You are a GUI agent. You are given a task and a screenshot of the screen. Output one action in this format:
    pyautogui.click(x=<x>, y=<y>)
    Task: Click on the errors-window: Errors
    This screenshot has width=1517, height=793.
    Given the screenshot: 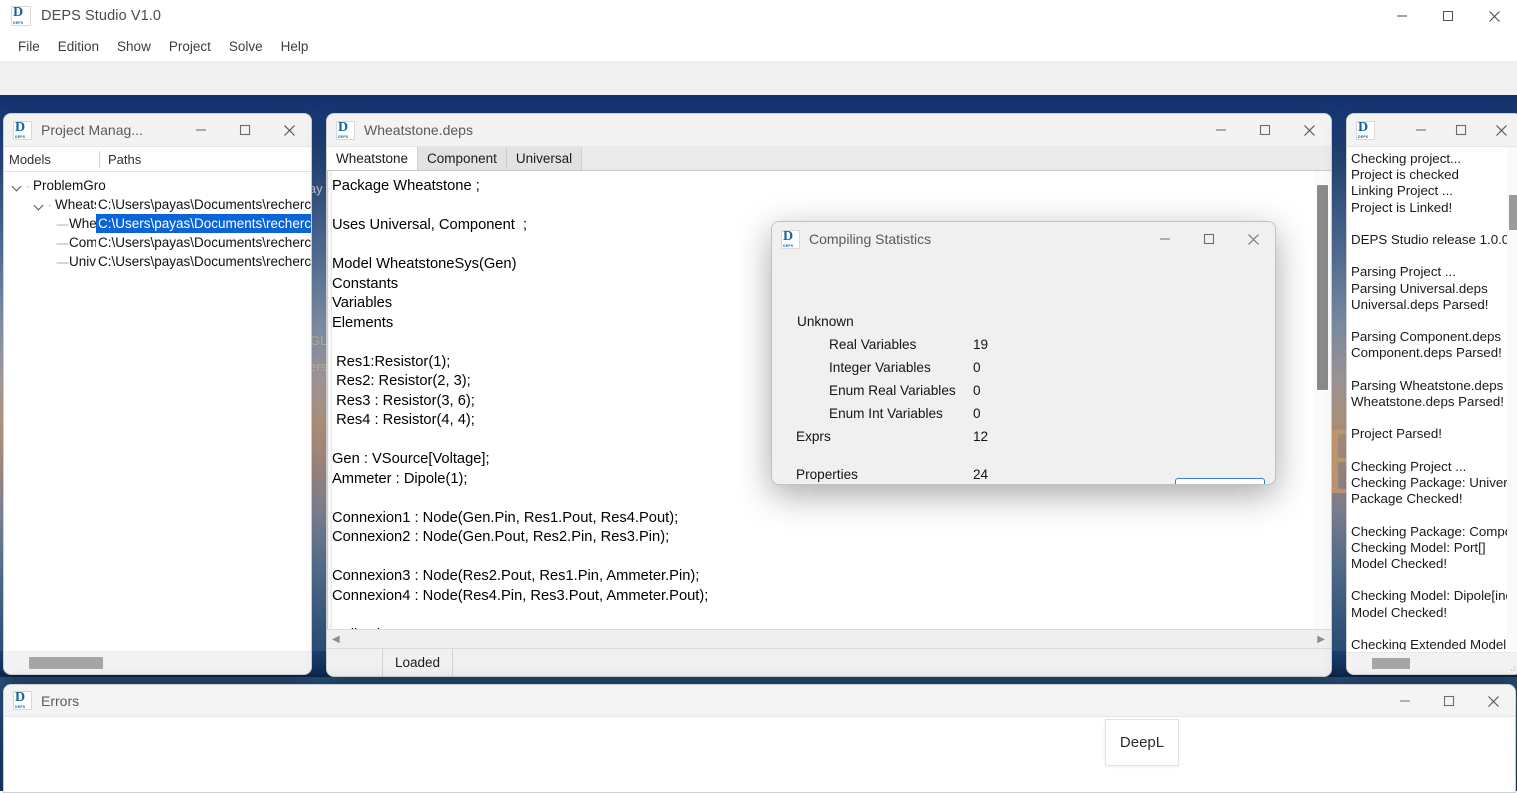 What is the action you would take?
    pyautogui.click(x=759, y=738)
    